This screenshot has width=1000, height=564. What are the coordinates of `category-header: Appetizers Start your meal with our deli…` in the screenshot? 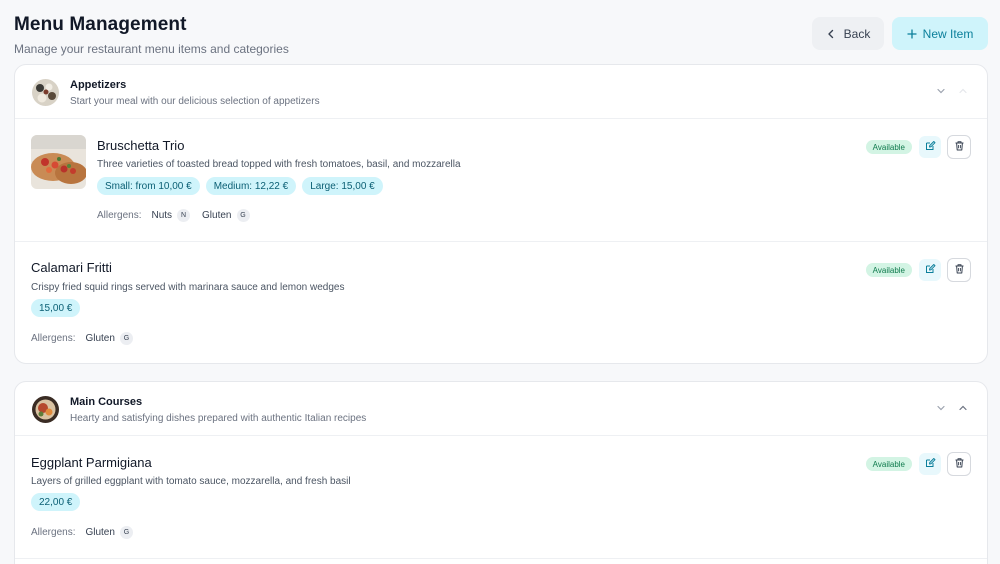 It's located at (501, 92).